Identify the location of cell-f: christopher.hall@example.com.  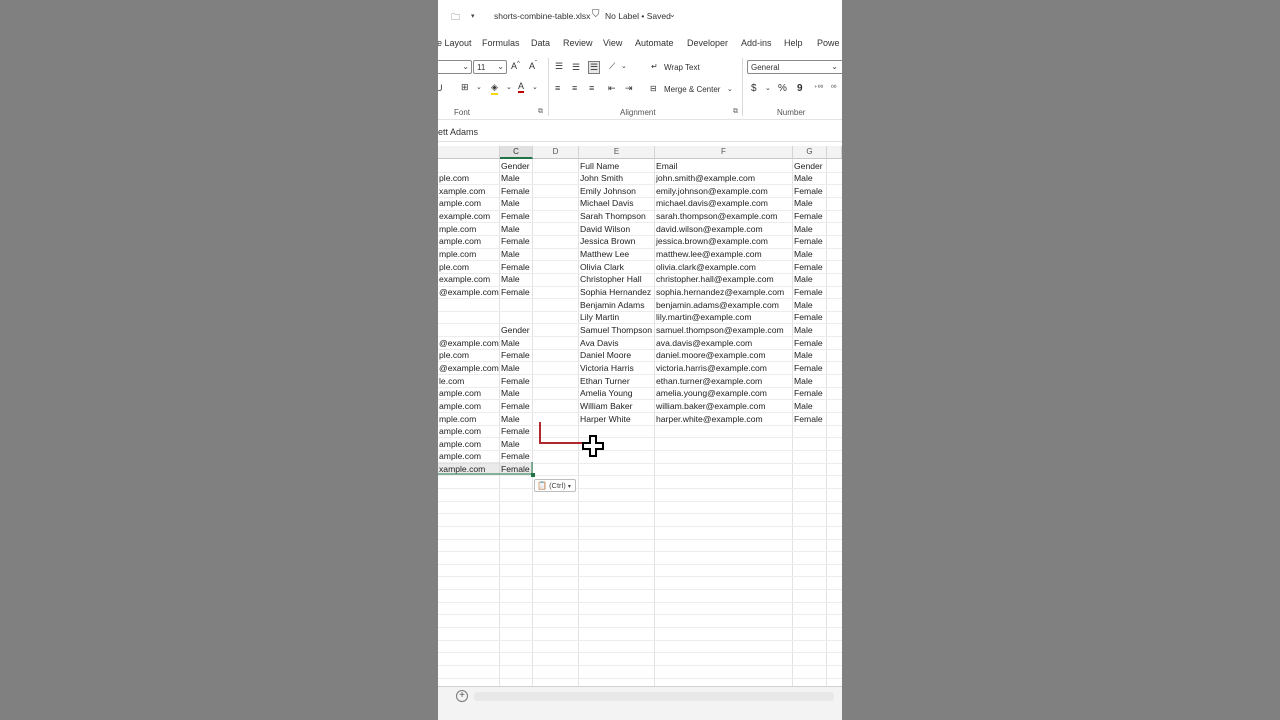
(723, 279).